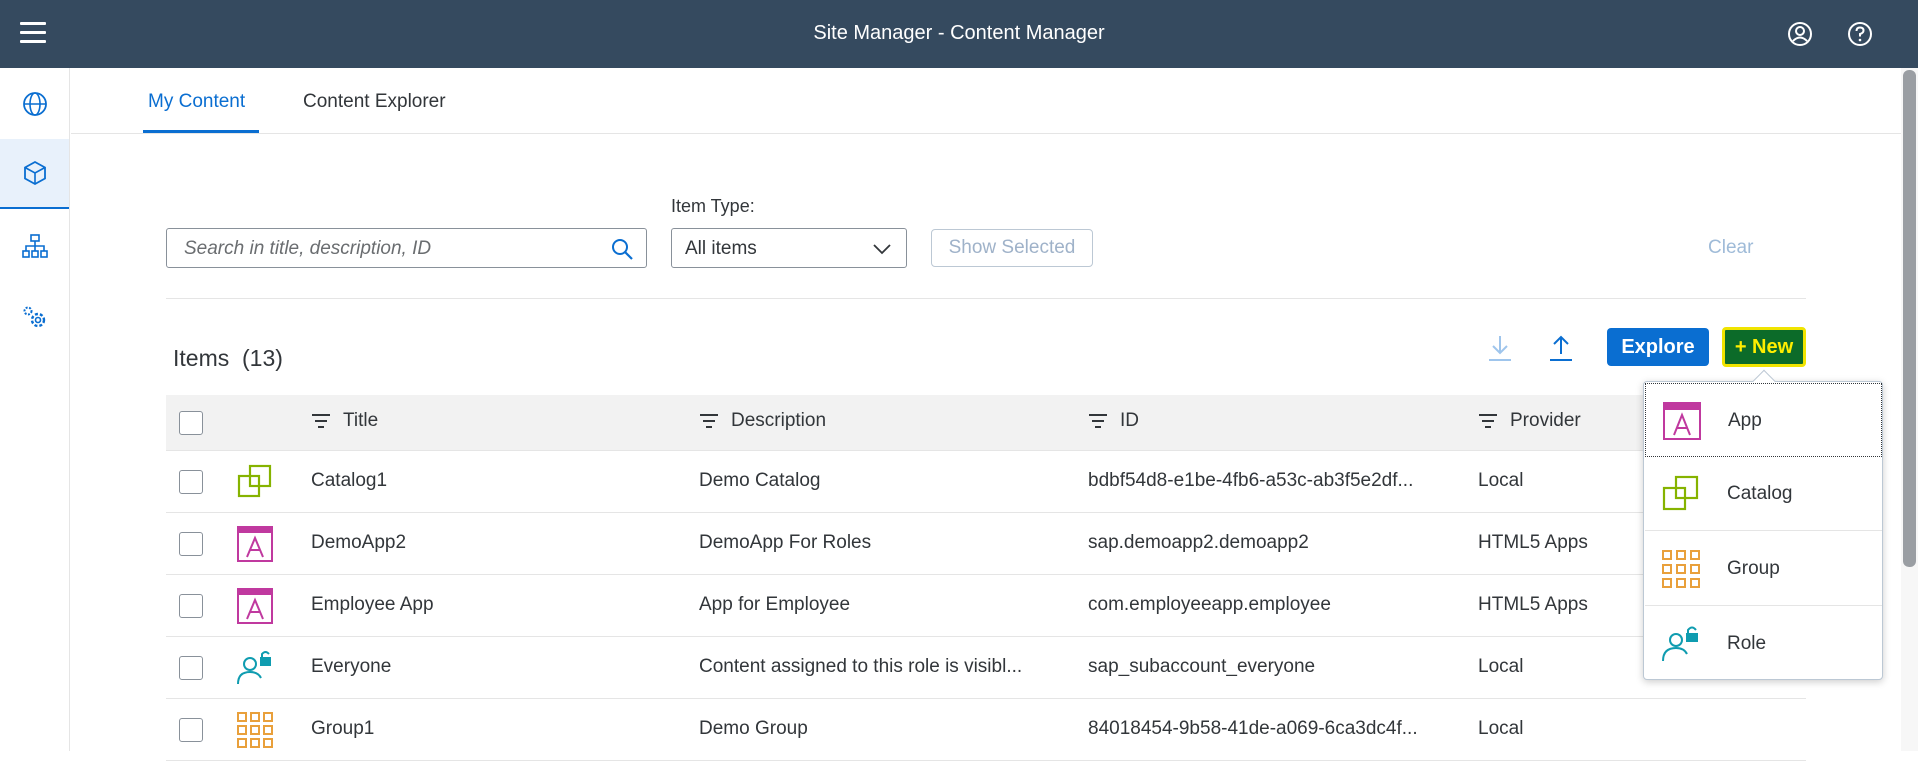 Image resolution: width=1918 pixels, height=761 pixels. Describe the element at coordinates (1129, 420) in the screenshot. I see `column-id-label: ID` at that location.